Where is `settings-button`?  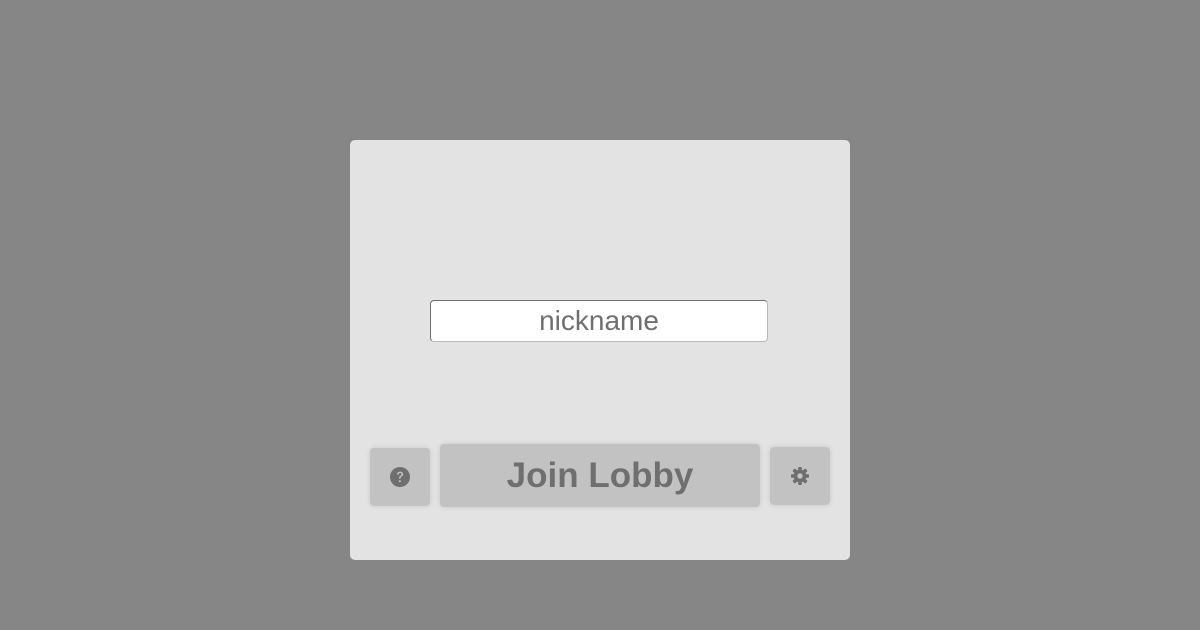 settings-button is located at coordinates (800, 476).